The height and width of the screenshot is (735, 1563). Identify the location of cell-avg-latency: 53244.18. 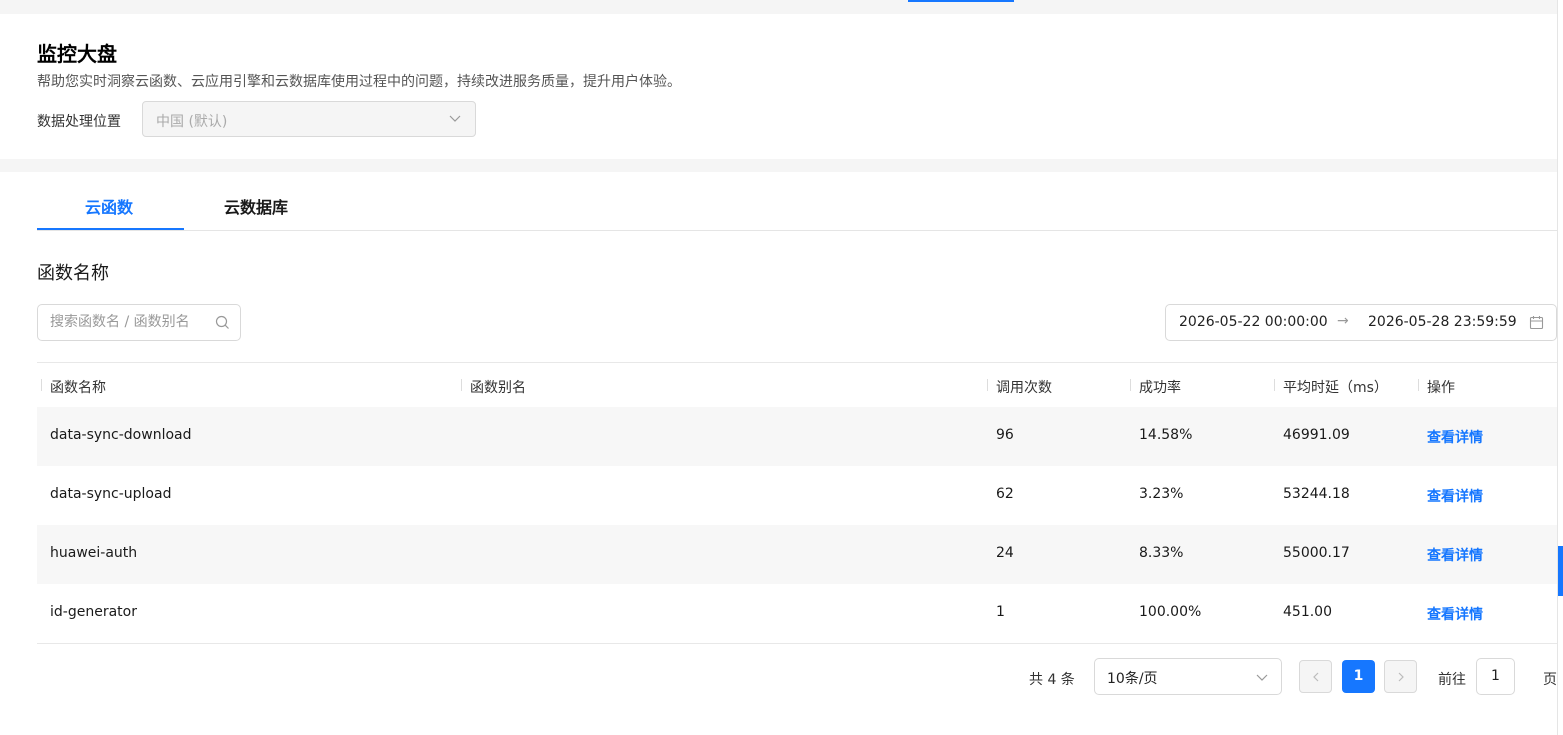
(1316, 494).